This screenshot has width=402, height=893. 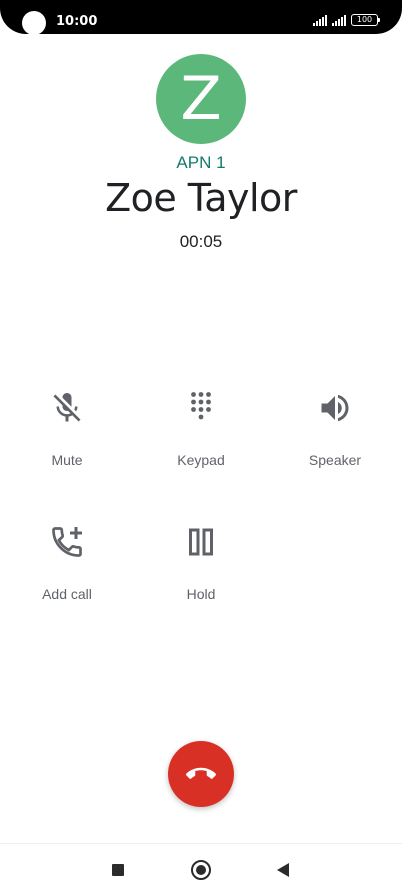 I want to click on hold-button: Hold, so click(x=201, y=563).